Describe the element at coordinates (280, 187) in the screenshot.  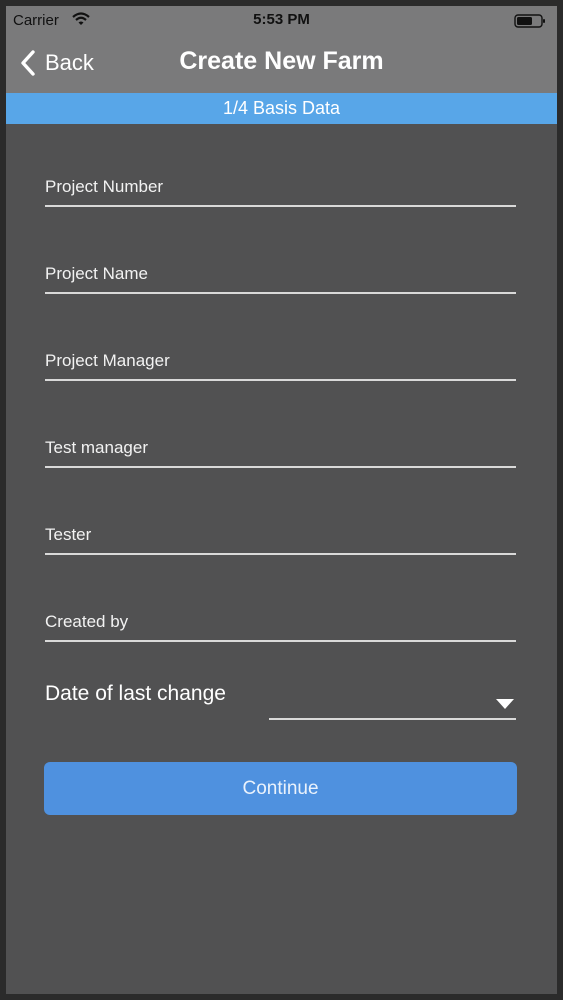
I see `project-number-input` at that location.